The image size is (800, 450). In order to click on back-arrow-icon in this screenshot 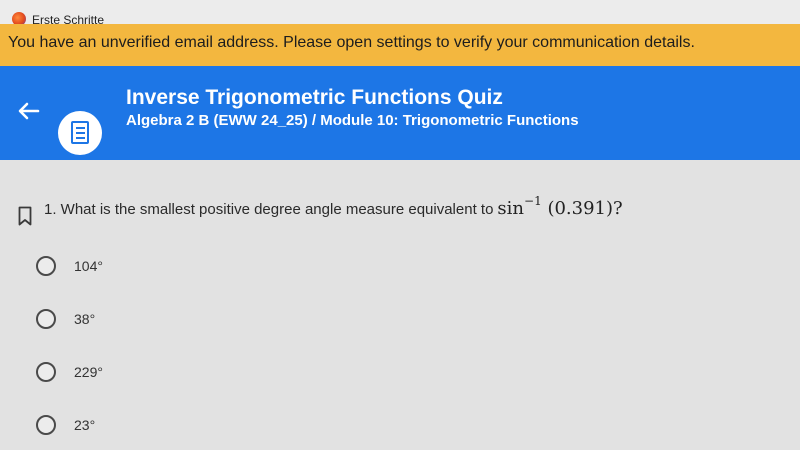, I will do `click(29, 111)`.